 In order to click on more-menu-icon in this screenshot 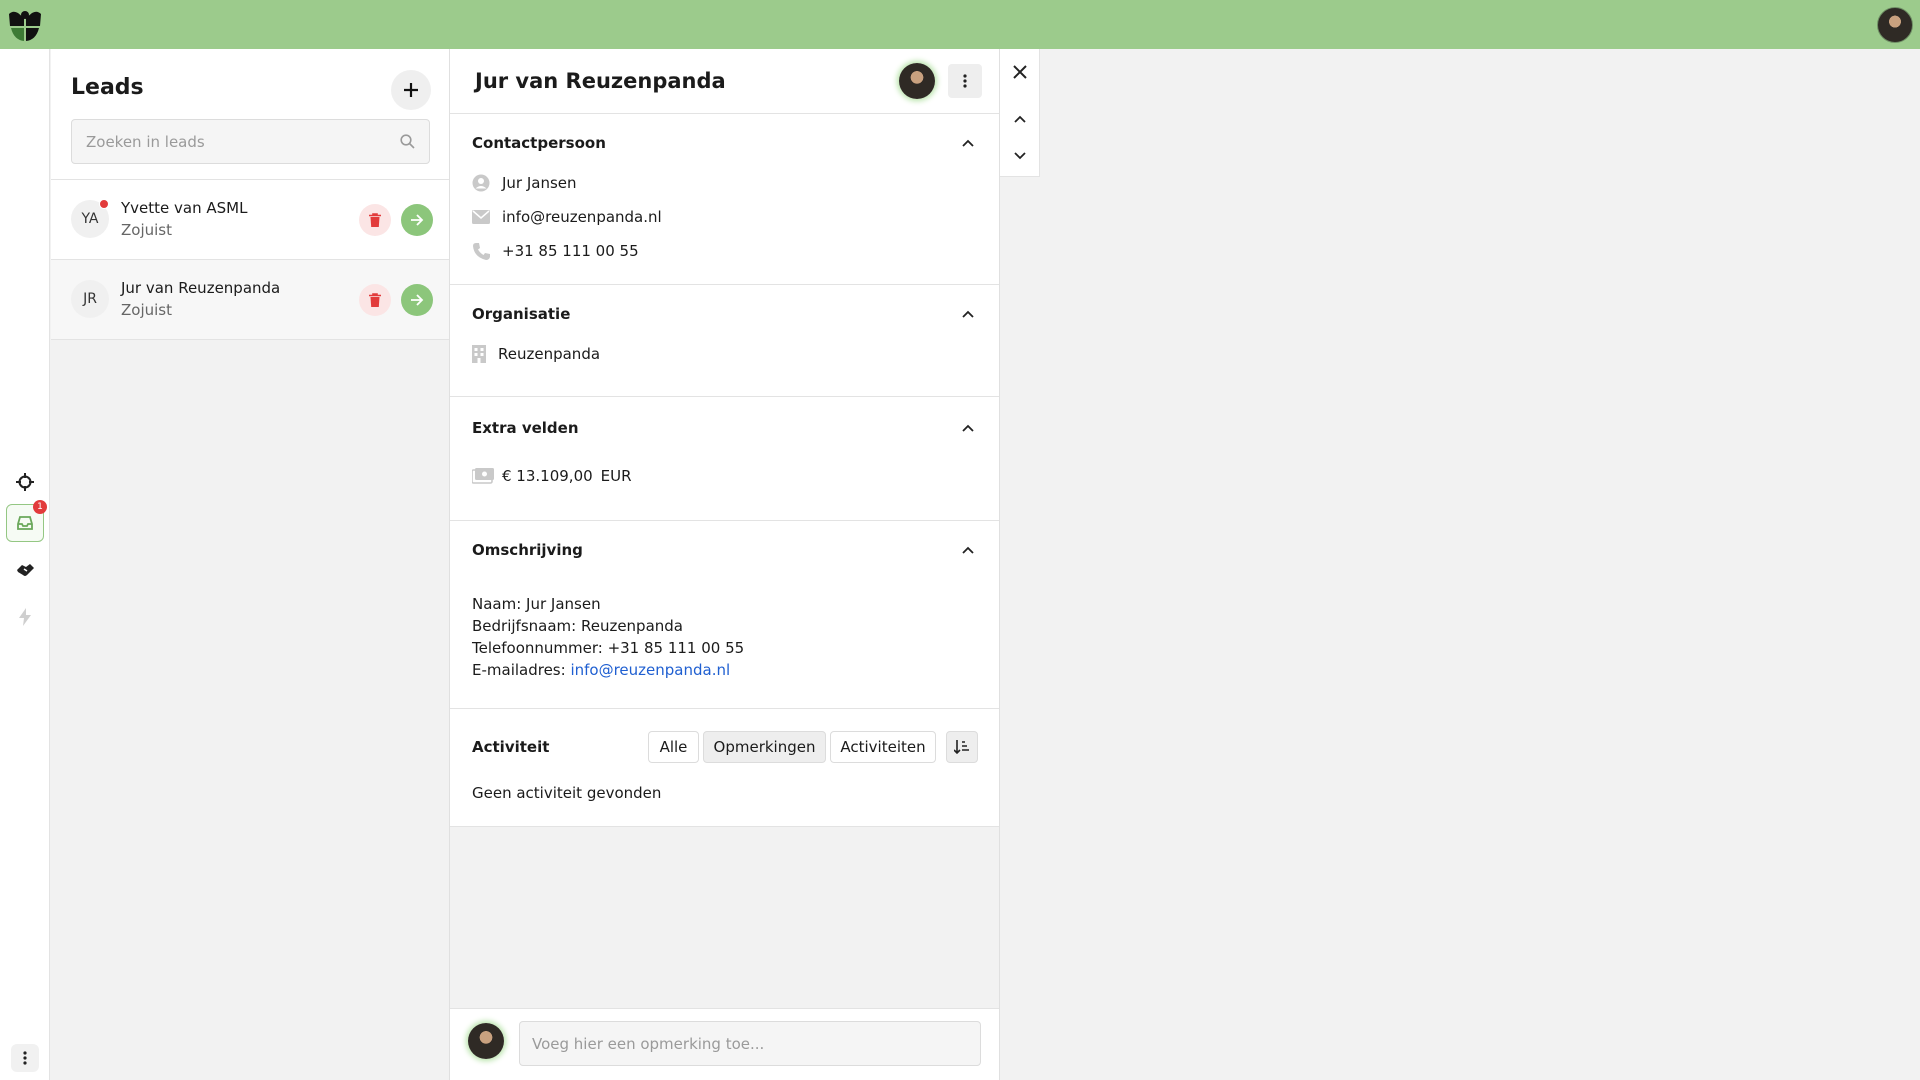, I will do `click(25, 1058)`.